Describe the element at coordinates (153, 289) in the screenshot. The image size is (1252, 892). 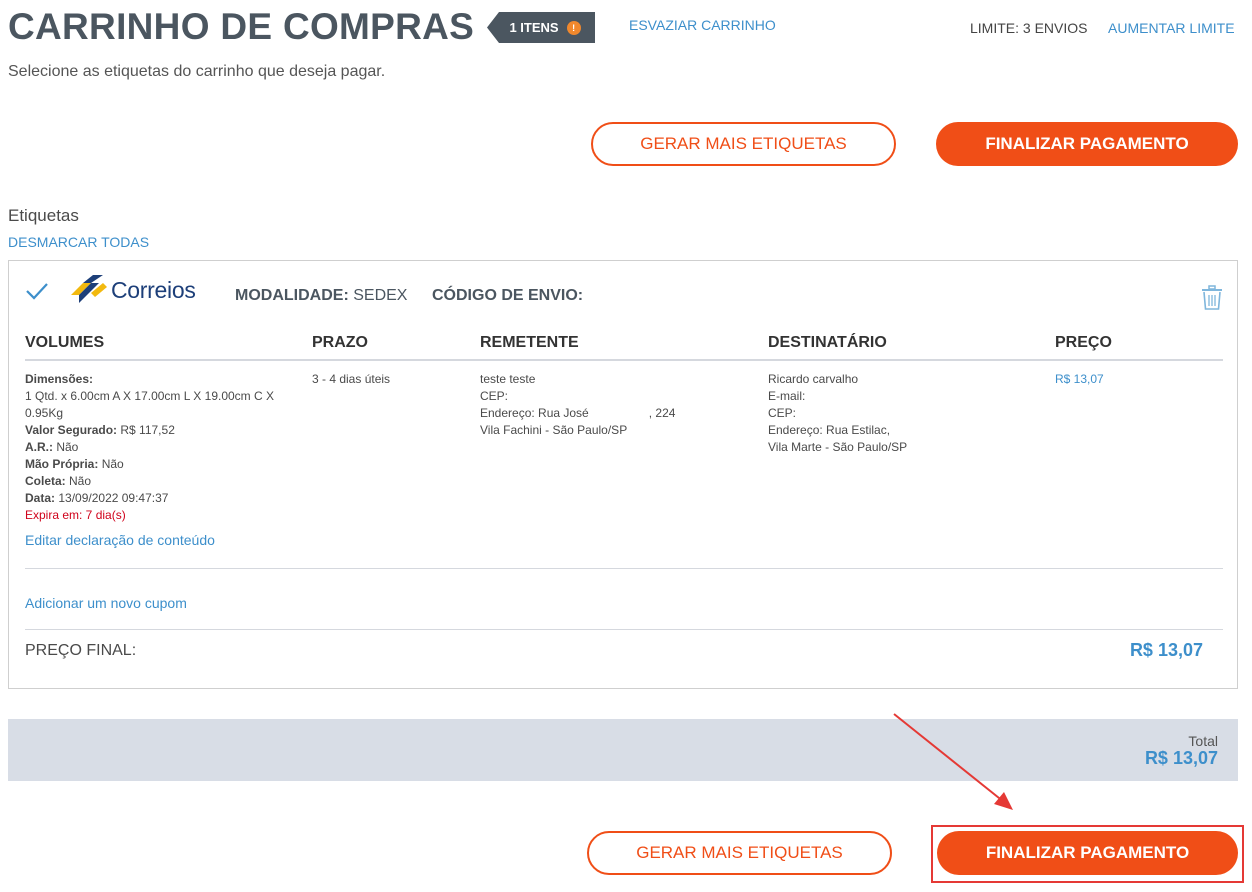
I see `correios-logo-text: Correios` at that location.